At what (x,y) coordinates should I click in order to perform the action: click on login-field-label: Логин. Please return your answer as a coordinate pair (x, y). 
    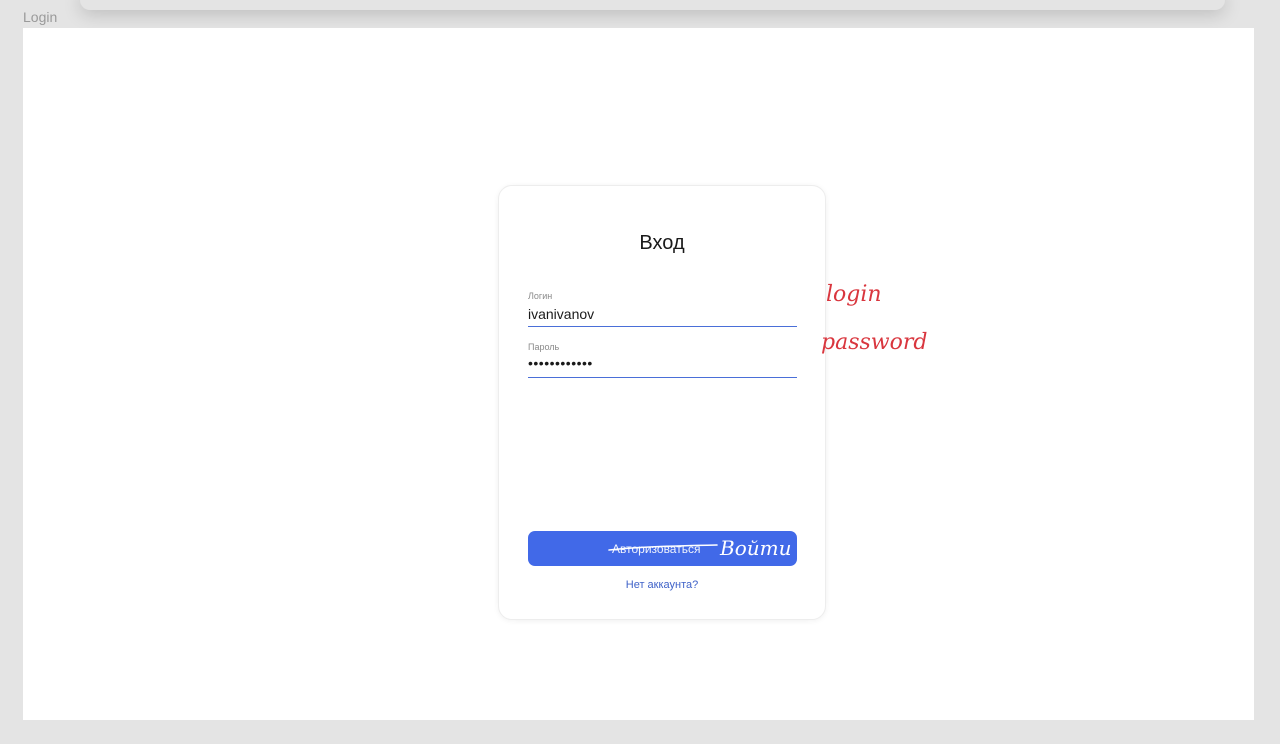
    Looking at the image, I should click on (540, 296).